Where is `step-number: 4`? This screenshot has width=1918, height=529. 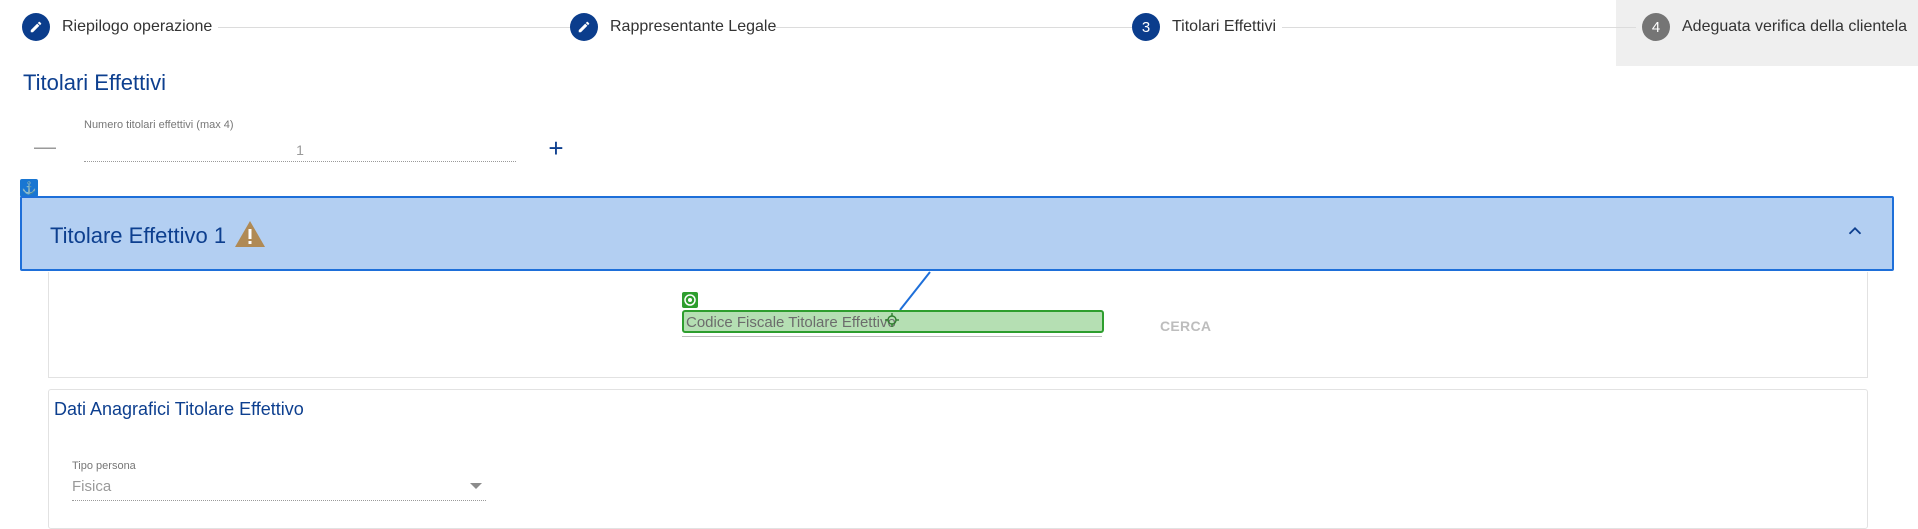 step-number: 4 is located at coordinates (1656, 27).